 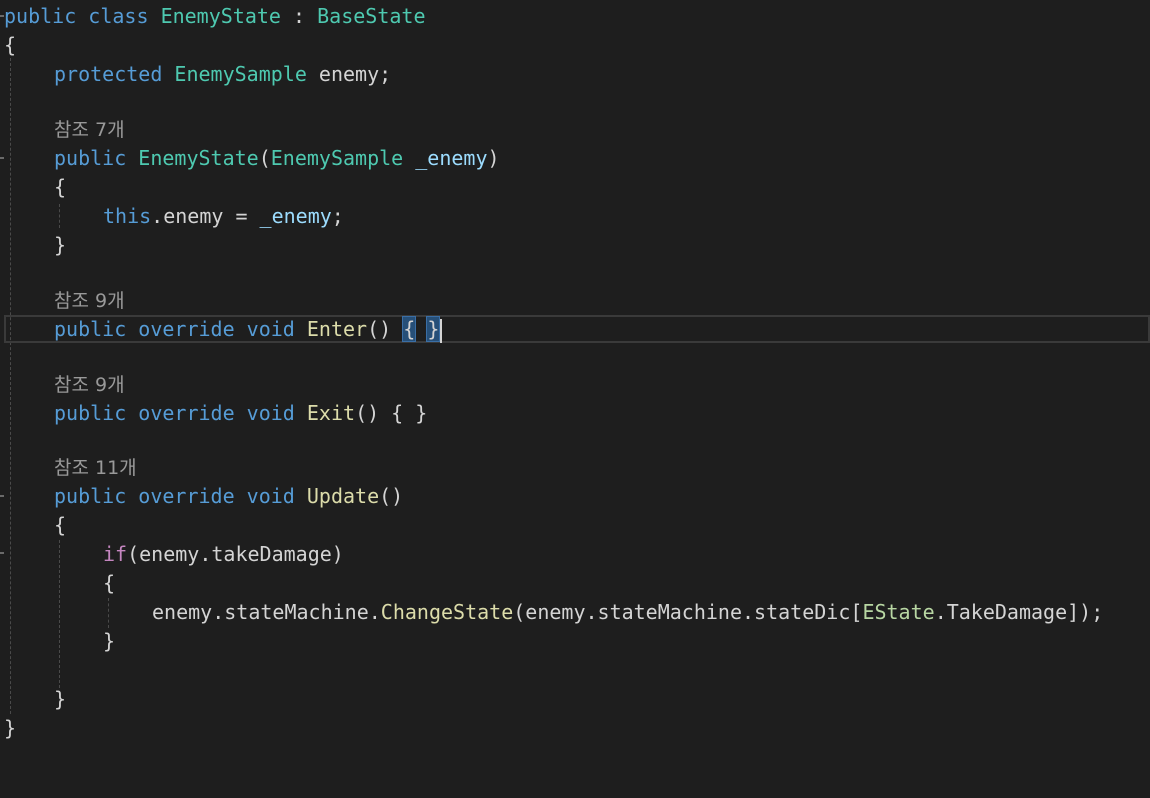 What do you see at coordinates (441, 330) in the screenshot?
I see `text-cursor` at bounding box center [441, 330].